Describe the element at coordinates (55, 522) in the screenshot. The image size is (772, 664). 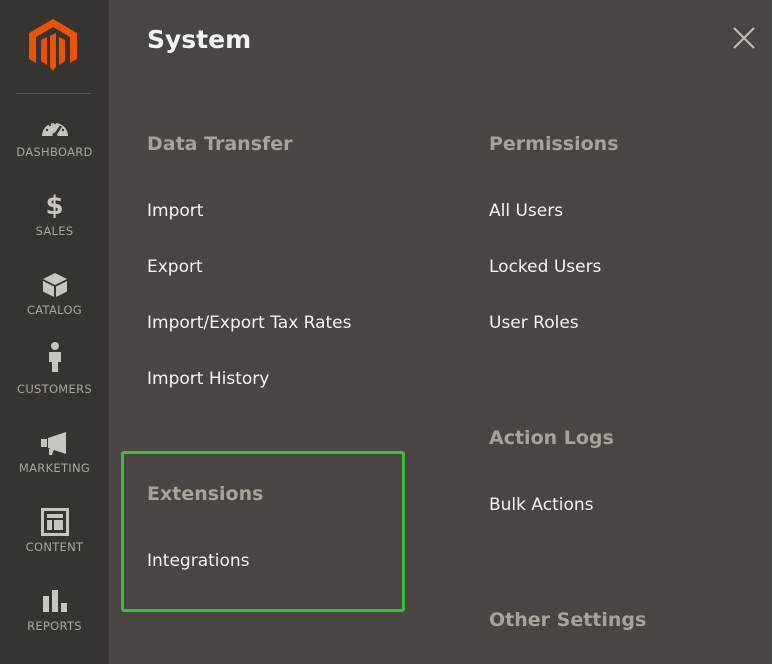
I see `layout-icon` at that location.